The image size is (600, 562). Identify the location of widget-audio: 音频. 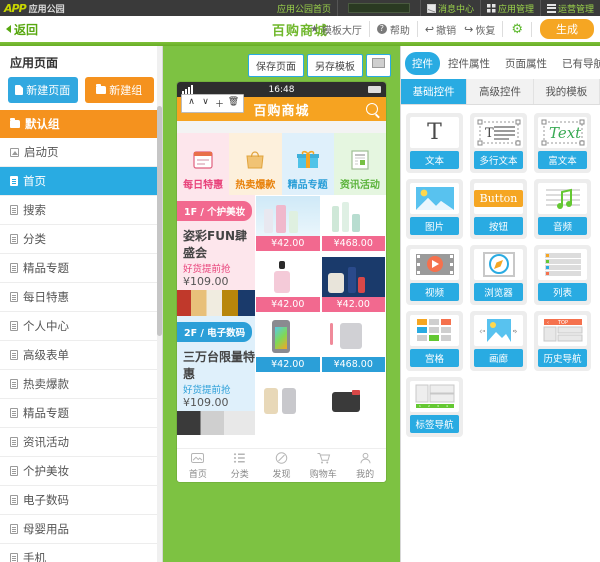
(562, 209).